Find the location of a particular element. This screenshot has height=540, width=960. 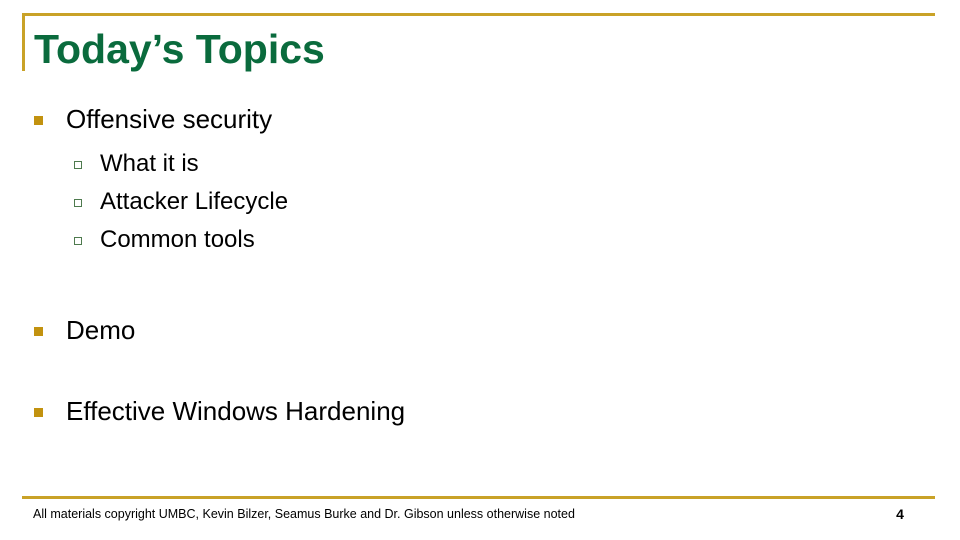

title-top-rule is located at coordinates (478, 14).